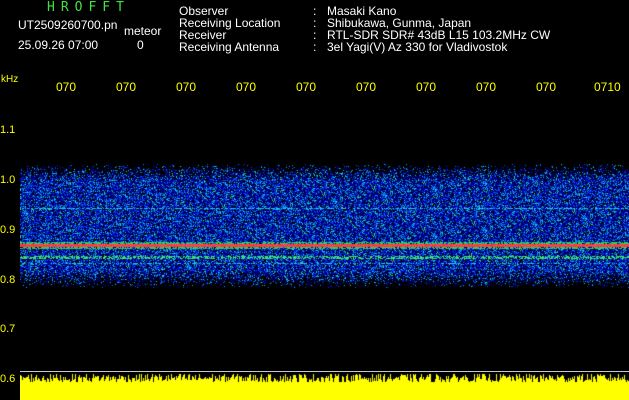 This screenshot has width=629, height=400. What do you see at coordinates (140, 45) in the screenshot?
I see `meteor-count: 0` at bounding box center [140, 45].